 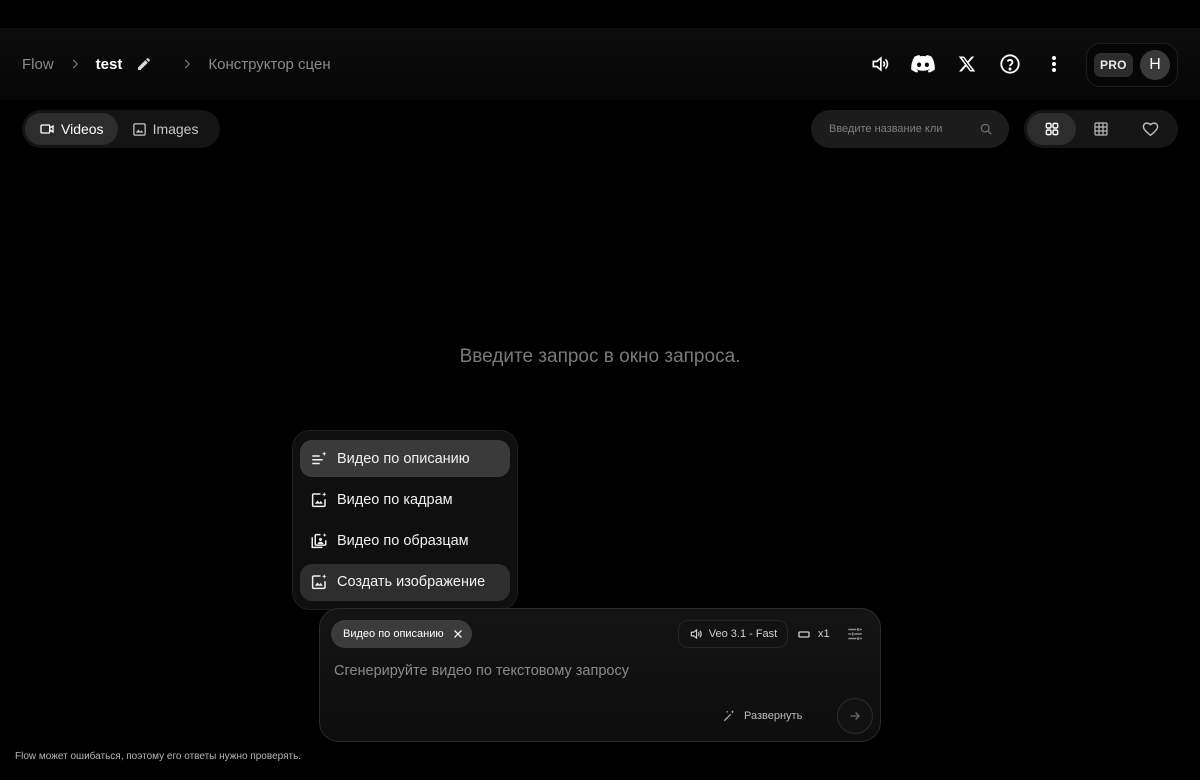 I want to click on tab-images-label: Images, so click(x=175, y=129).